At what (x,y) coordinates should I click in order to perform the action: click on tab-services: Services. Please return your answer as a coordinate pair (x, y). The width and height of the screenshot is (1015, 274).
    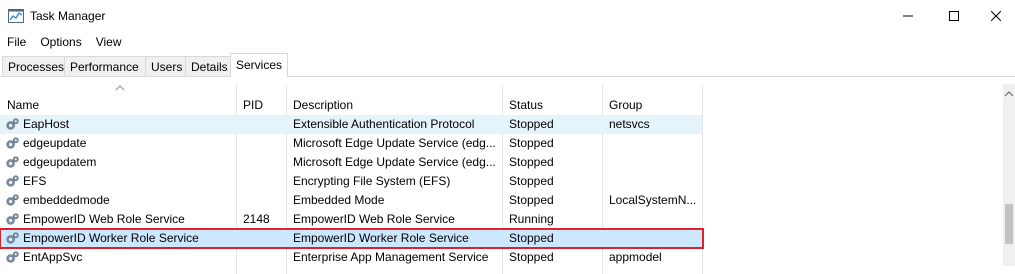
    Looking at the image, I should click on (259, 65).